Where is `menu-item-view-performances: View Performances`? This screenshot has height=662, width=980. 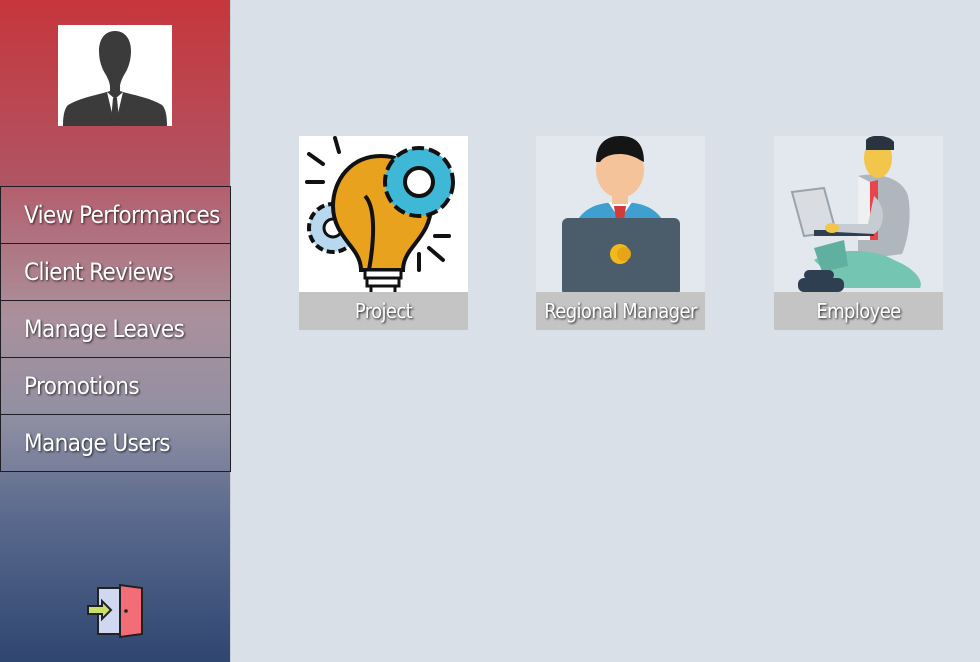 menu-item-view-performances: View Performances is located at coordinates (115, 215).